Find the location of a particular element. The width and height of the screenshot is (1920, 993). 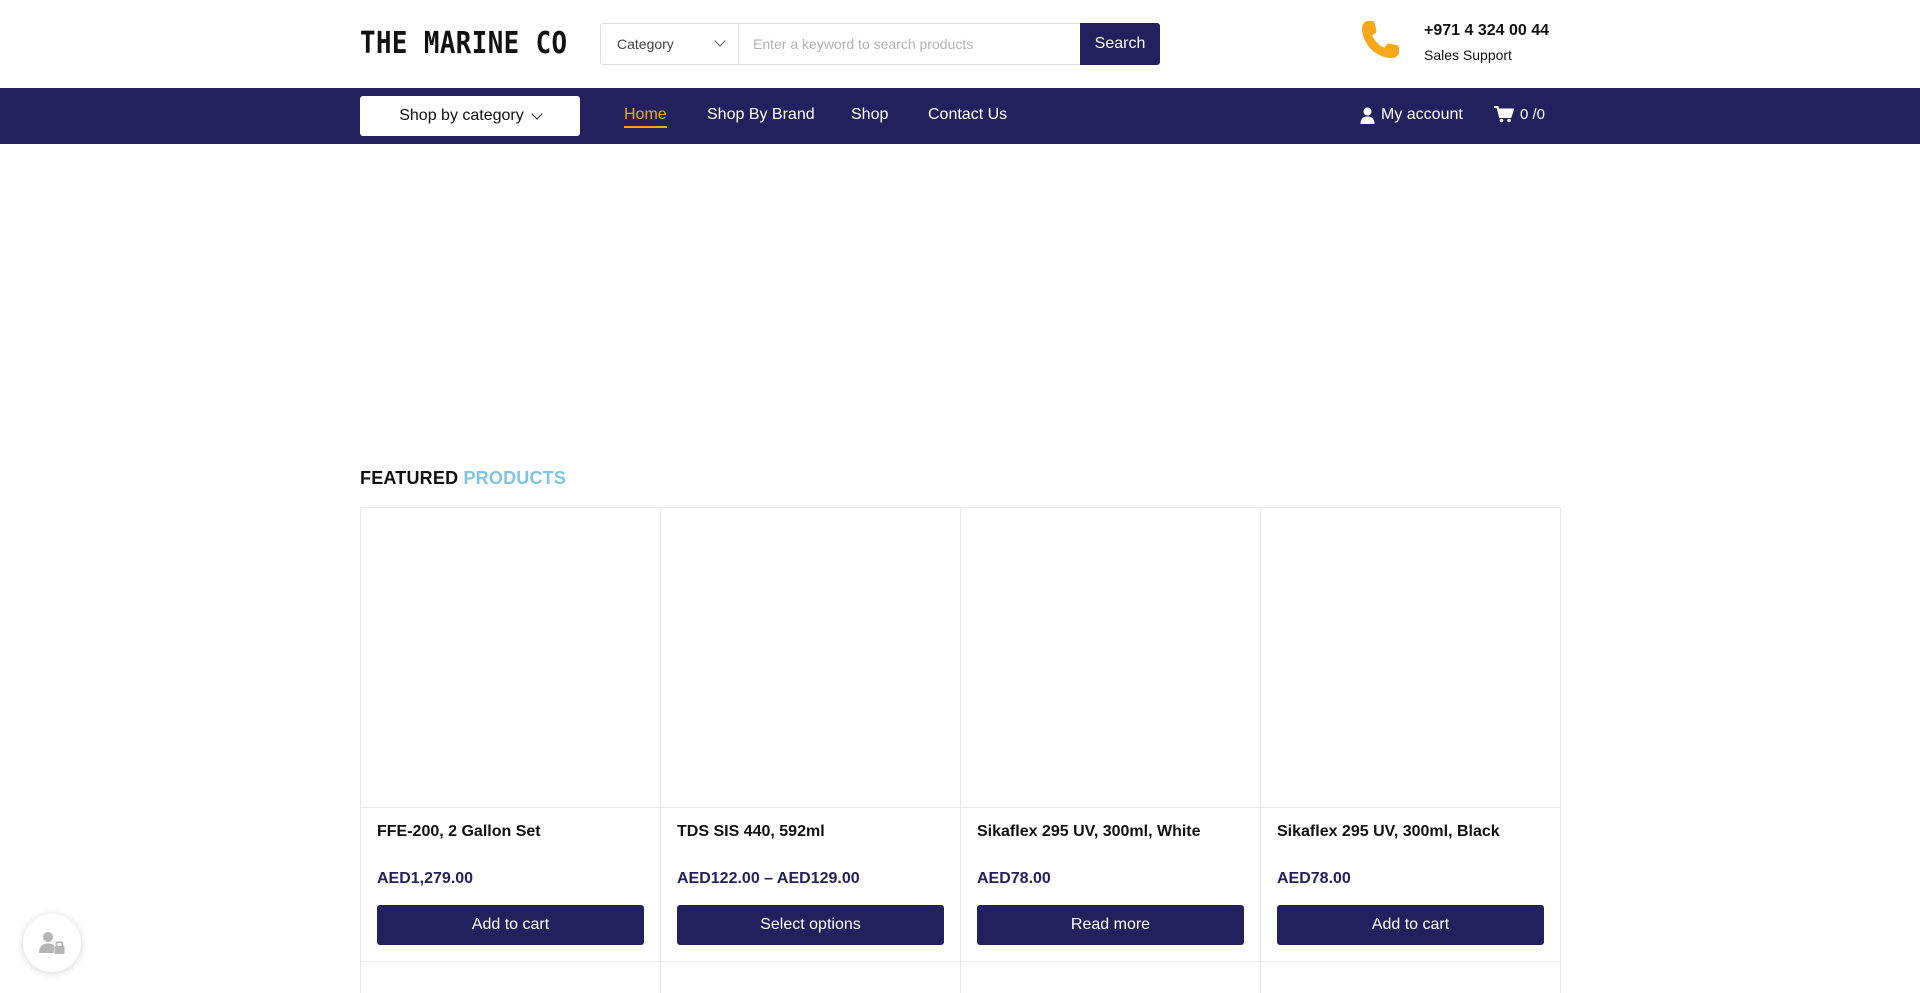

site-logo: THE MARINE CO is located at coordinates (464, 43).